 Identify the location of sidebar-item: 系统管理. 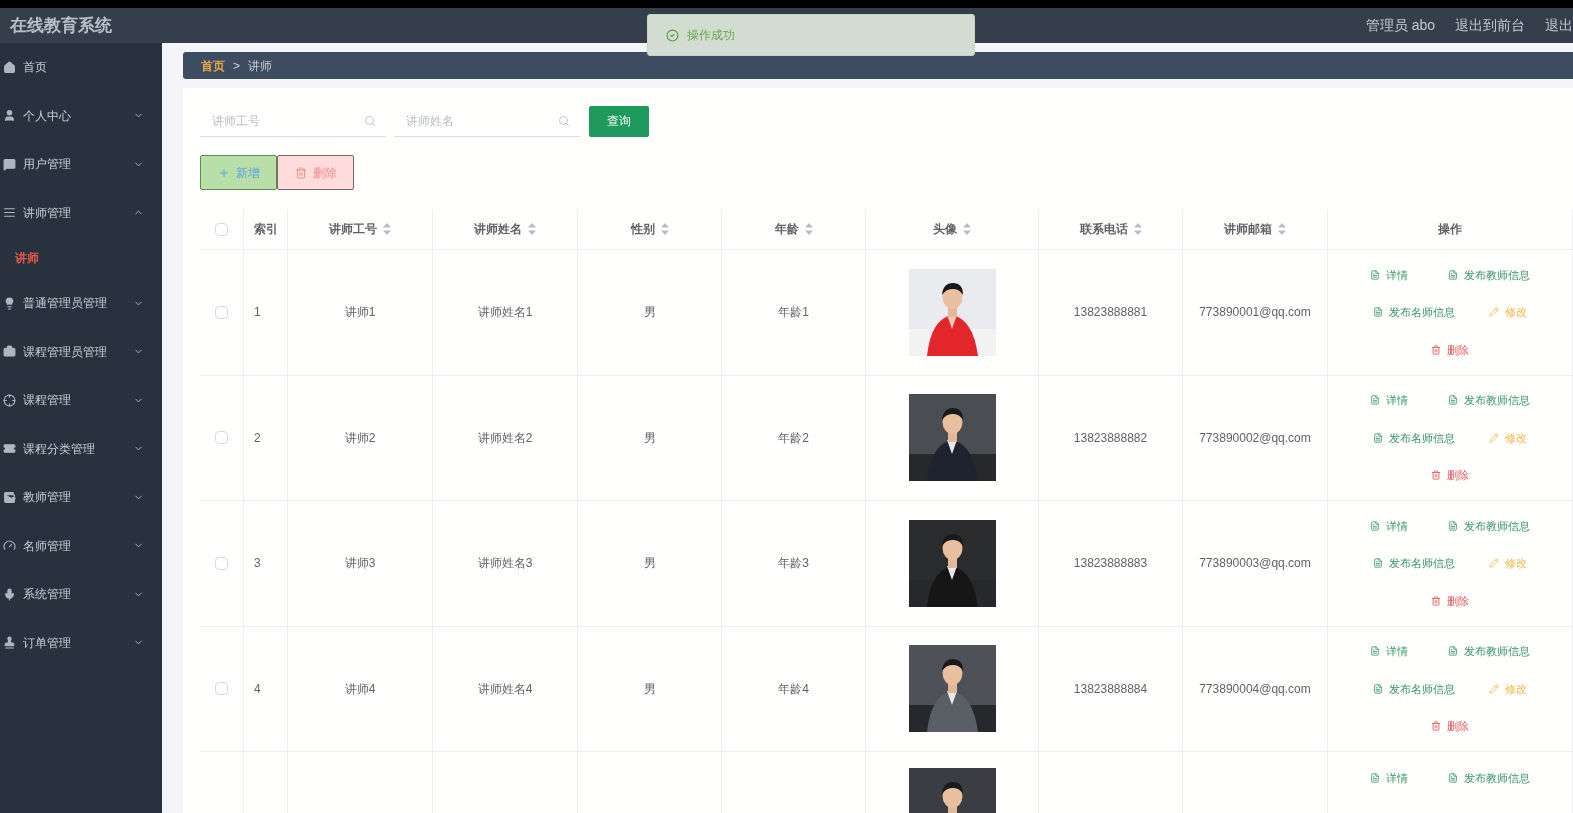
(81, 594).